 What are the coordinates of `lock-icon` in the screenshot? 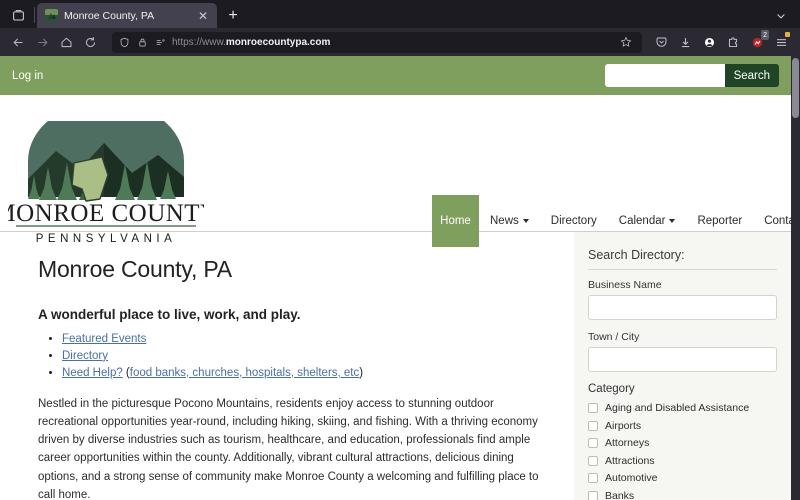 It's located at (142, 42).